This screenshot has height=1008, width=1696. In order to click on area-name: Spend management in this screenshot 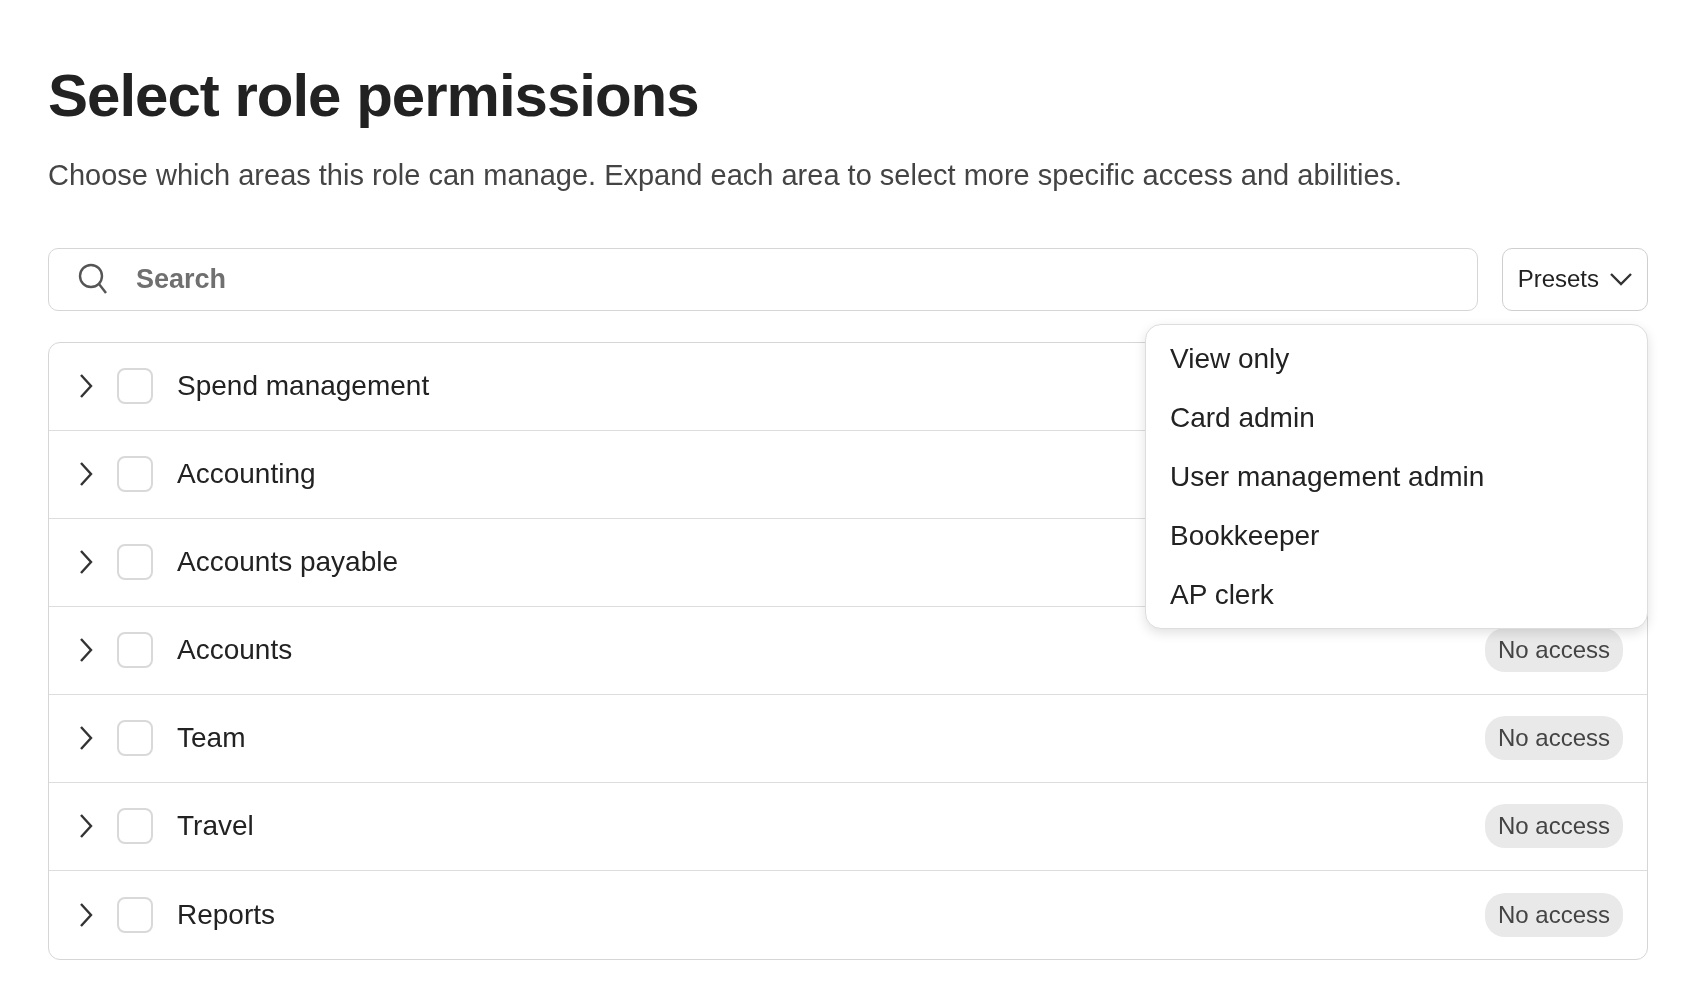, I will do `click(303, 386)`.